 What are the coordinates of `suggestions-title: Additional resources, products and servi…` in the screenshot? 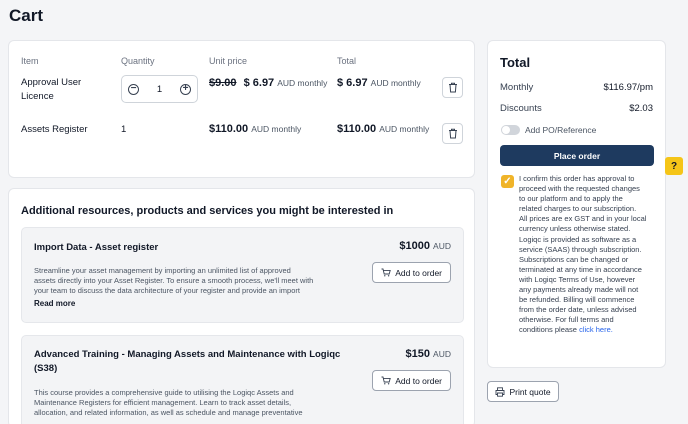 It's located at (207, 211).